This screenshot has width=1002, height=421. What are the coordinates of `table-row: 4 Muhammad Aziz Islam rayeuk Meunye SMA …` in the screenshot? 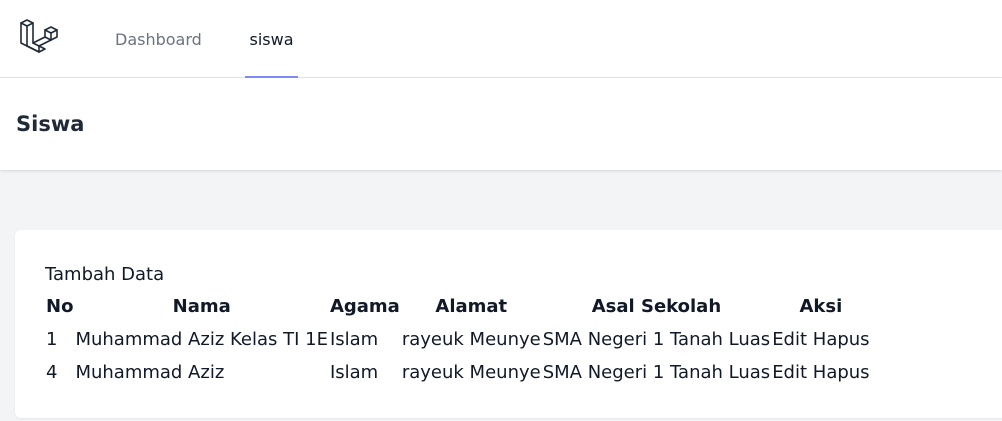 It's located at (458, 372).